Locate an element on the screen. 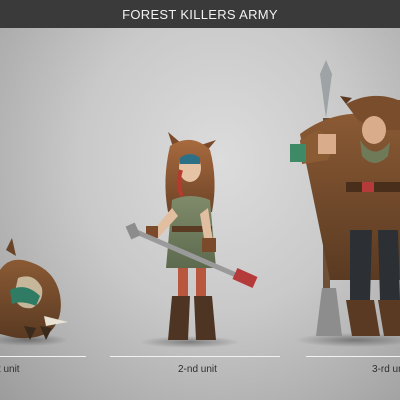  page-title: FOREST KILLERS ARMY is located at coordinates (200, 14).